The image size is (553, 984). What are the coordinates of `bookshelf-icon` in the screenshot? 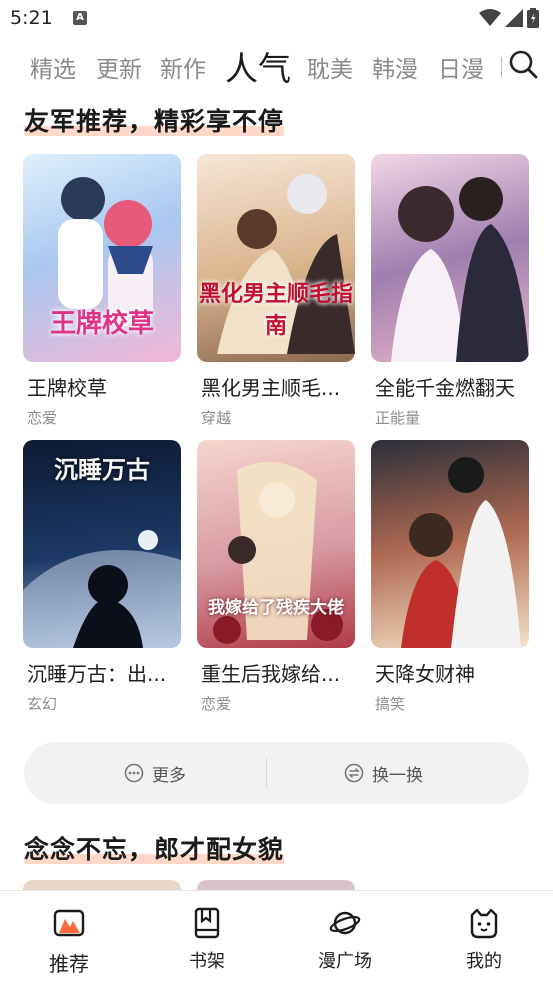 It's located at (207, 923).